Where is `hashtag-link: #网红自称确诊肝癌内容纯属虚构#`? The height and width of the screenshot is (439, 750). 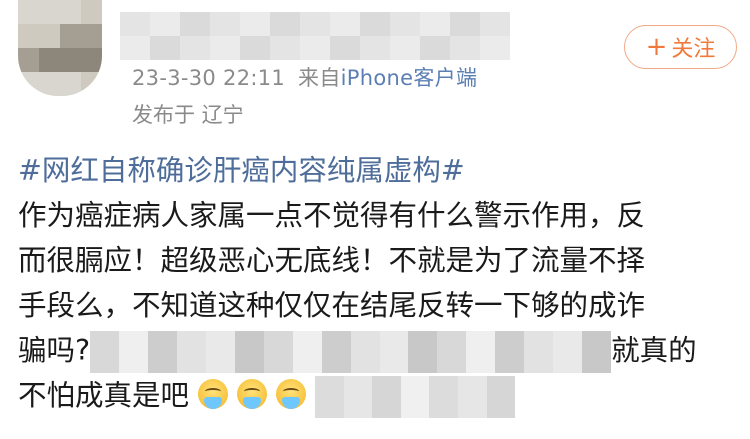
hashtag-link: #网红自称确诊肝癌内容纯属虚构# is located at coordinates (241, 170).